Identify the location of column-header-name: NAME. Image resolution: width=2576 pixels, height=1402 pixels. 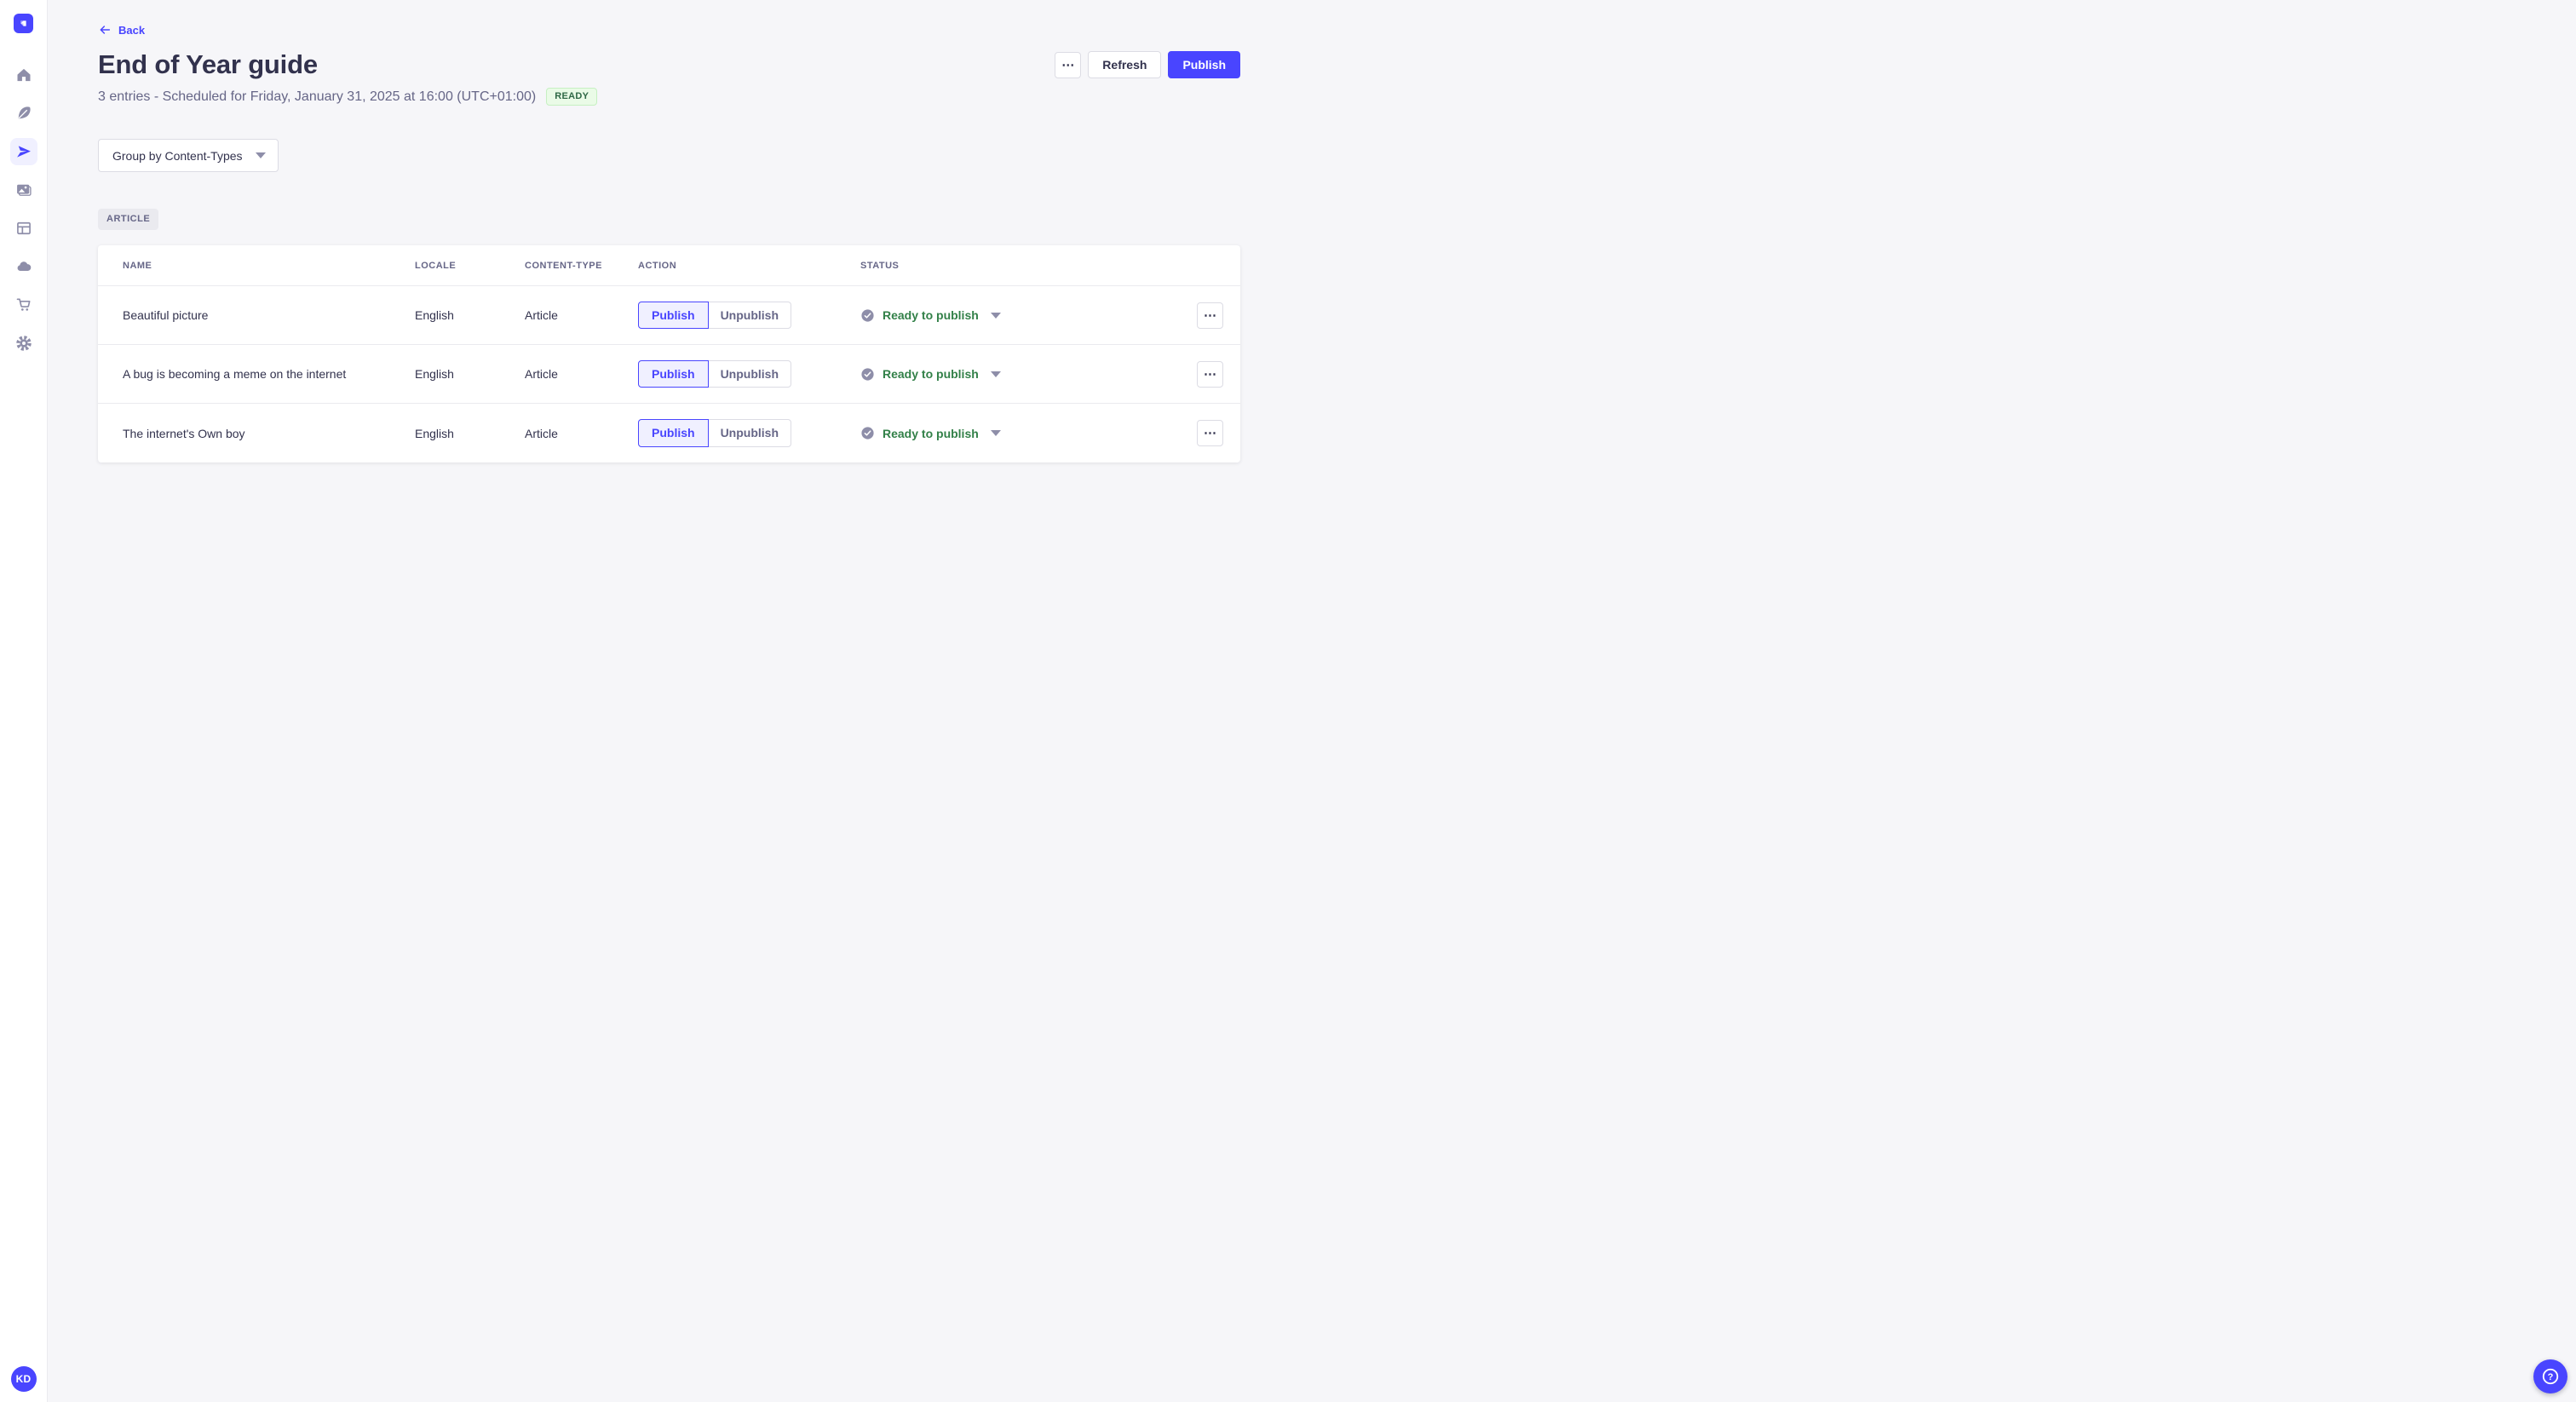
(137, 265).